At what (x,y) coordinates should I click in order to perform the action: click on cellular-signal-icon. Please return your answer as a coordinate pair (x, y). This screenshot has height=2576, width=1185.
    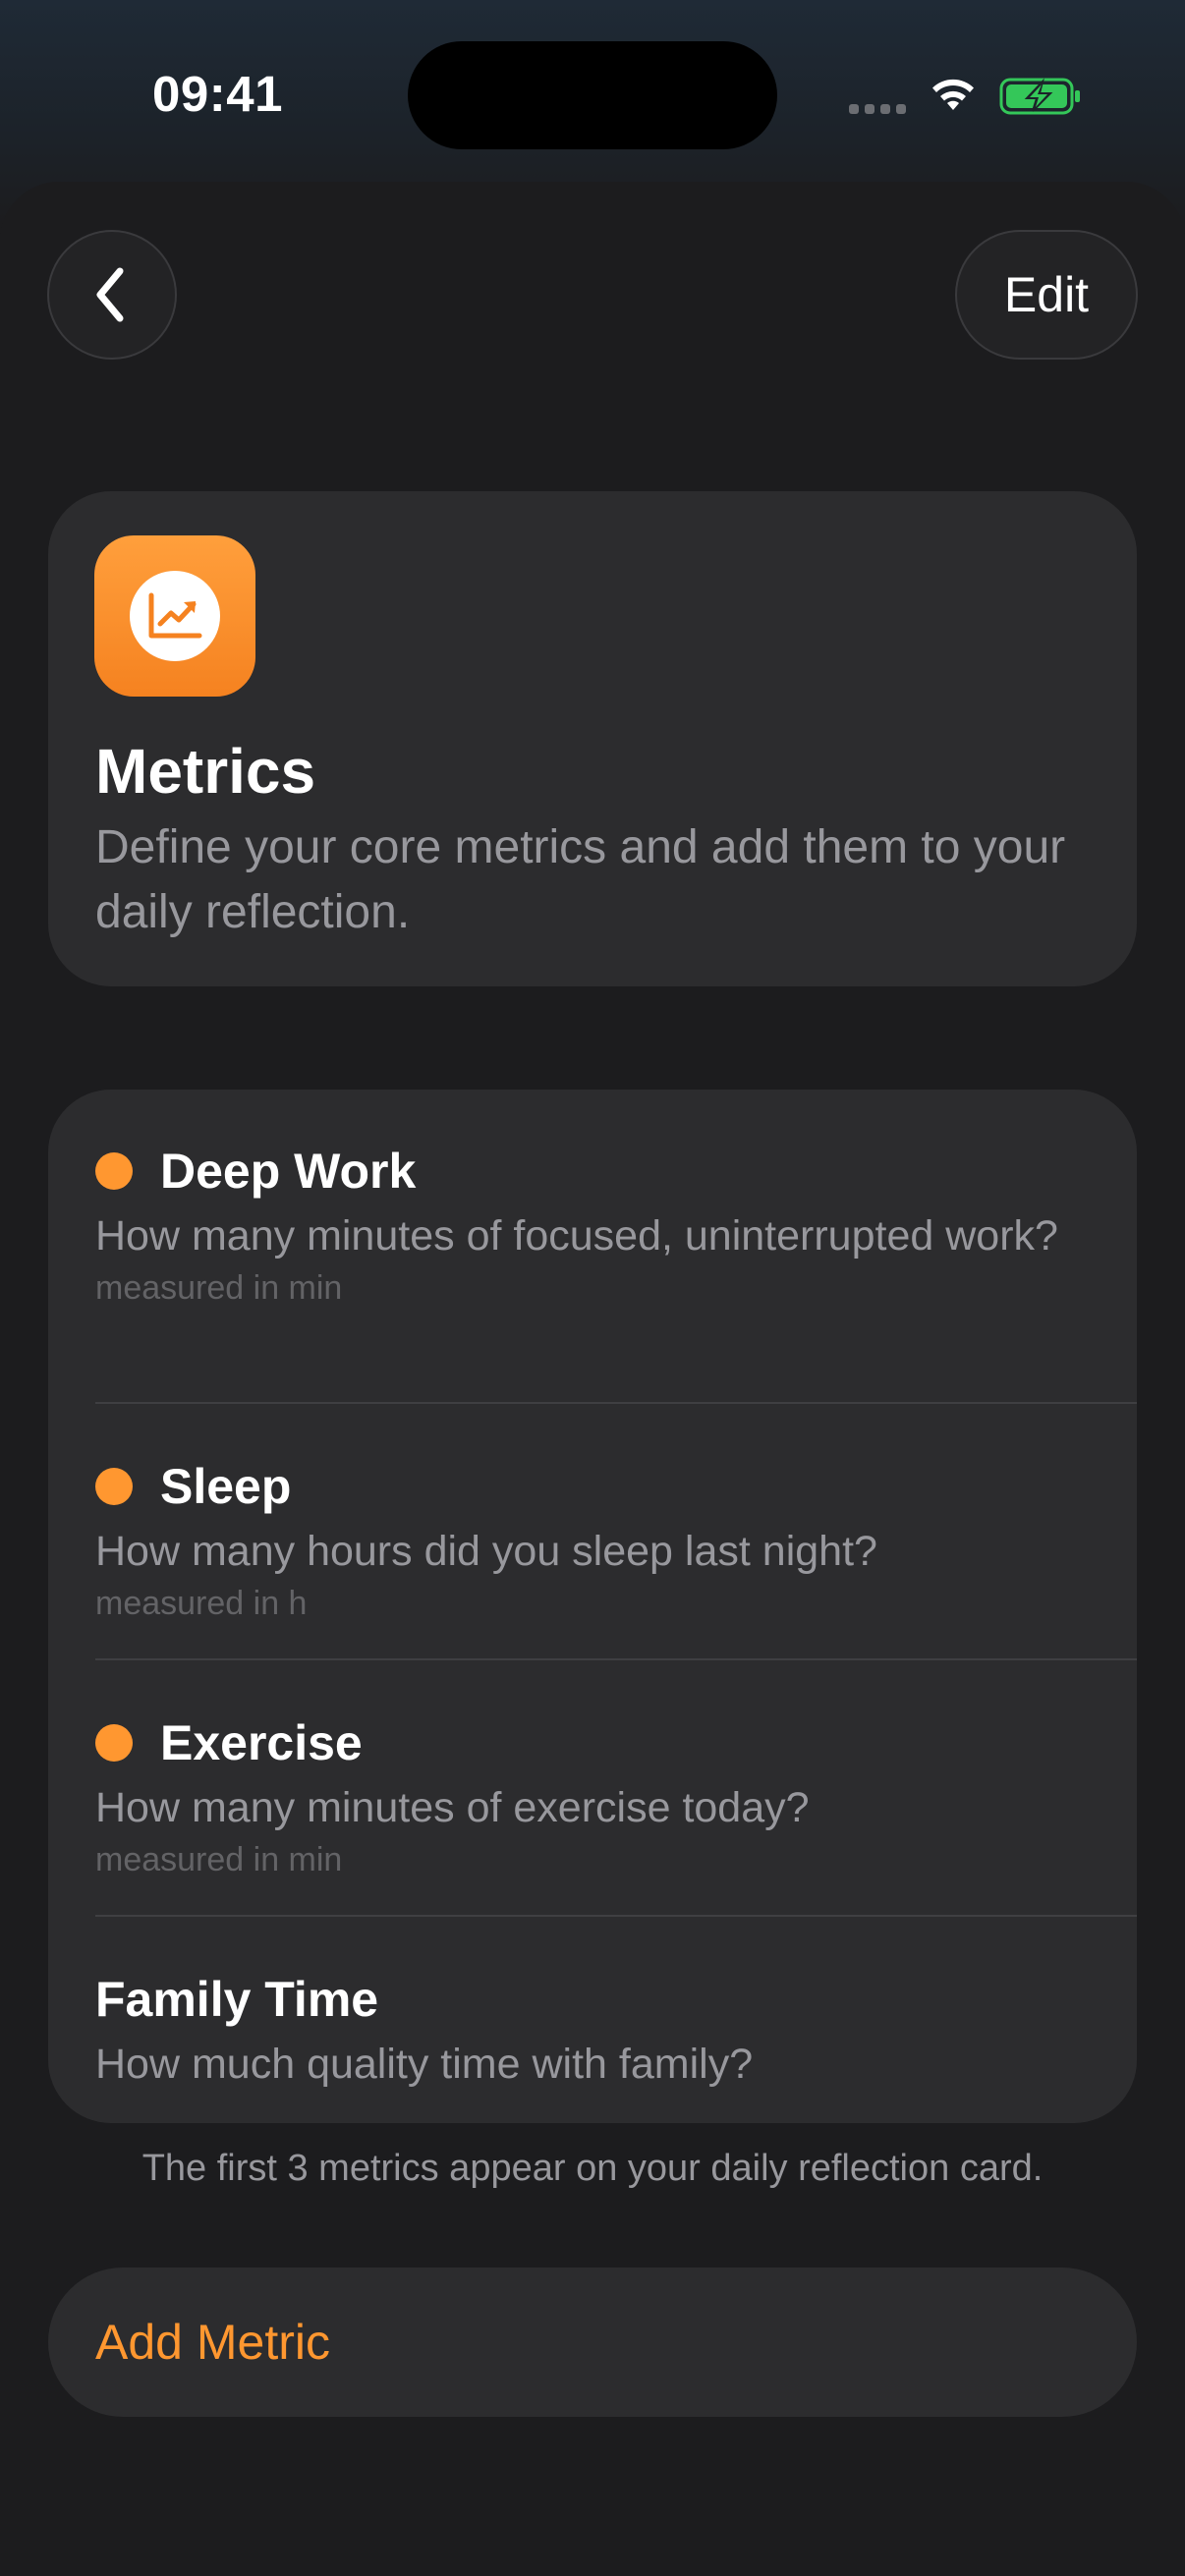
    Looking at the image, I should click on (879, 109).